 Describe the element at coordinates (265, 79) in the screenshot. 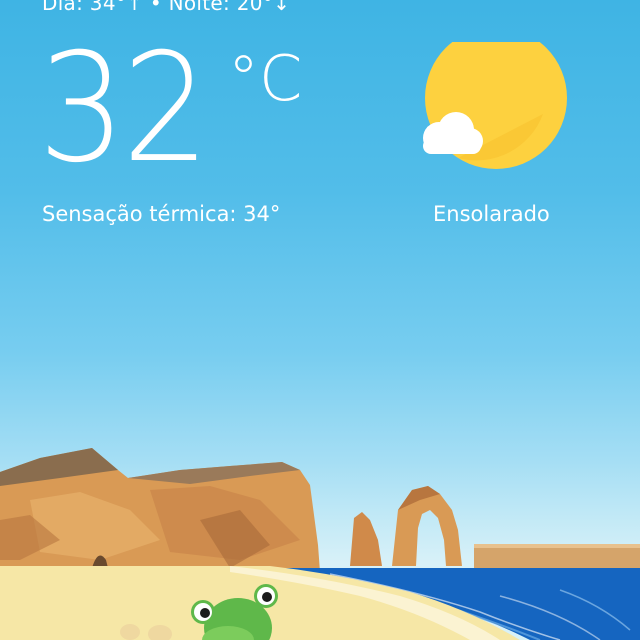

I see `temperature-unit: °C` at that location.